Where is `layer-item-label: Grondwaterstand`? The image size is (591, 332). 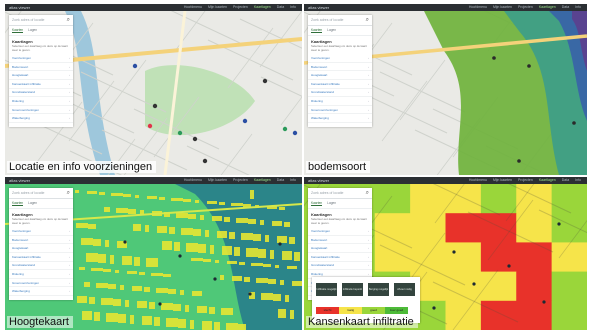 layer-item-label: Grondwaterstand is located at coordinates (323, 92).